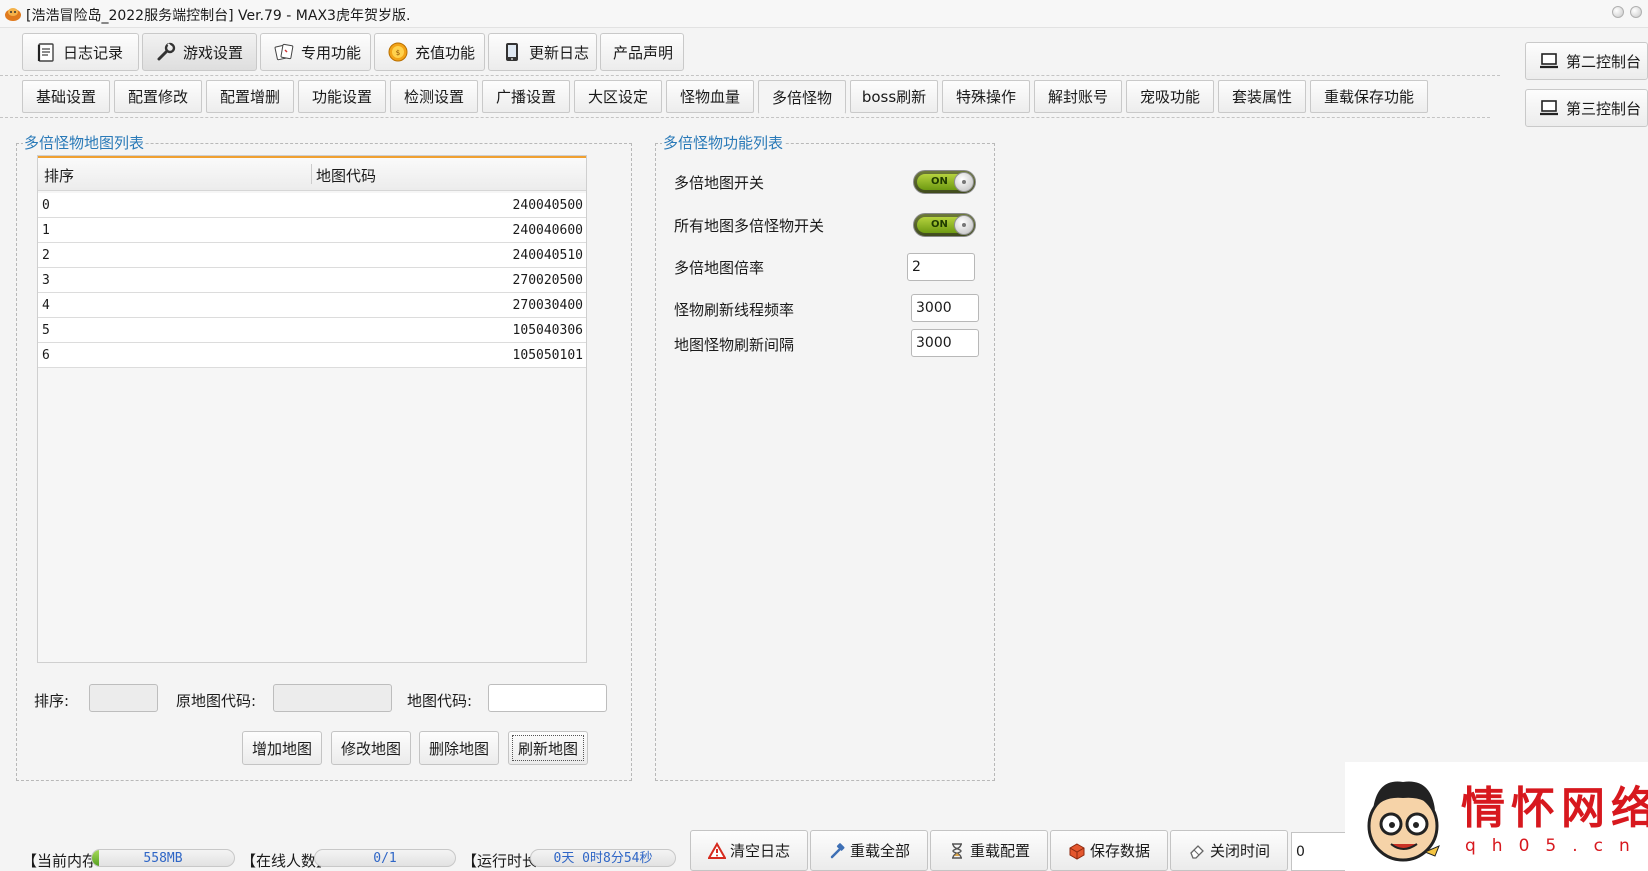  Describe the element at coordinates (547, 355) in the screenshot. I see `cell-code: 105050101` at that location.